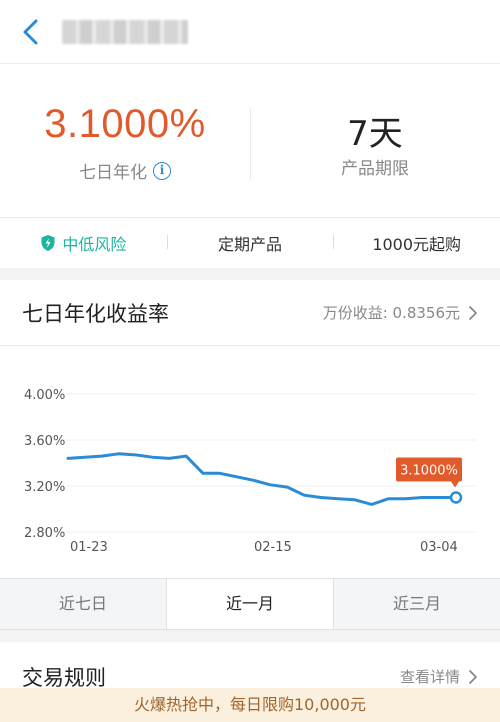 The width and height of the screenshot is (500, 722). Describe the element at coordinates (250, 667) in the screenshot. I see `trading-rules-row: 交易规则 查看详情` at that location.